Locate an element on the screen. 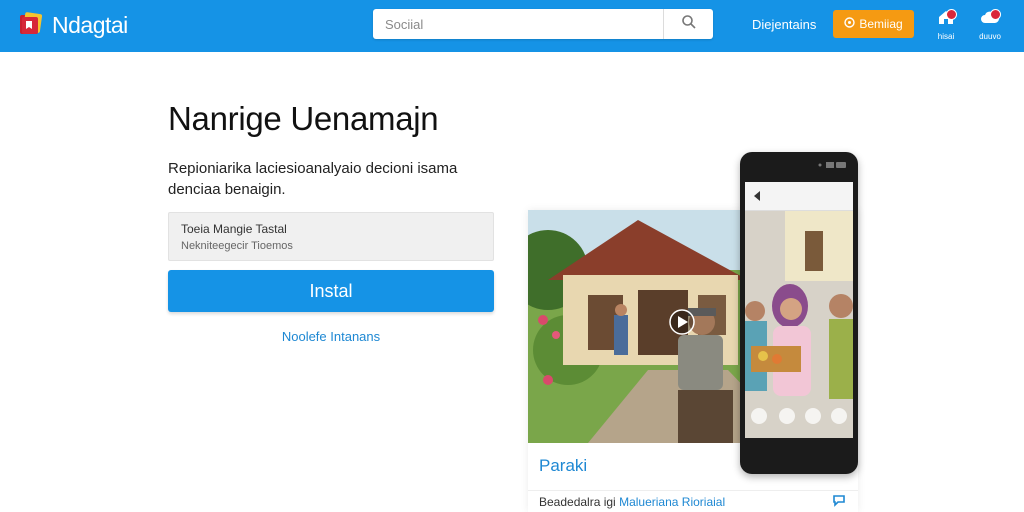 This screenshot has width=1024, height=512. info-line-2: Nekniteegecir Tioemos is located at coordinates (237, 246).